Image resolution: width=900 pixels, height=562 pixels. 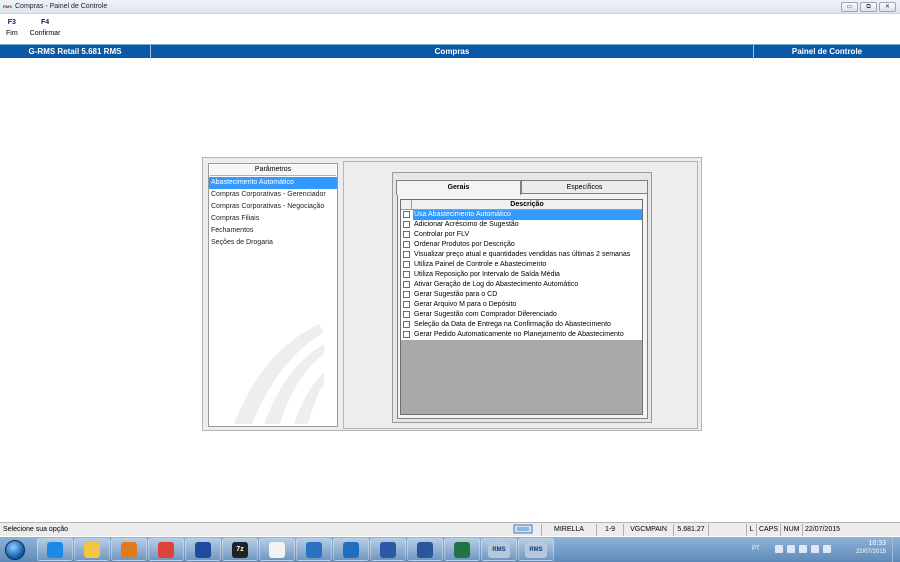 I want to click on taskbar-button-outlook, so click(x=351, y=549).